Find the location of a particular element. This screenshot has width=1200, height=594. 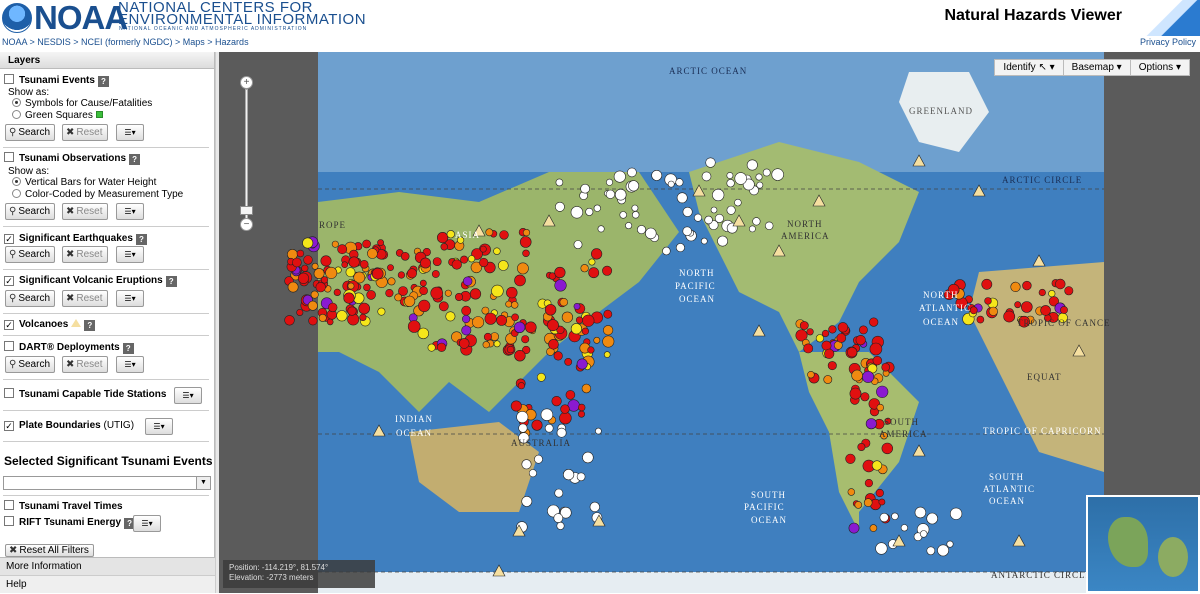

zoom-track is located at coordinates (246, 154).